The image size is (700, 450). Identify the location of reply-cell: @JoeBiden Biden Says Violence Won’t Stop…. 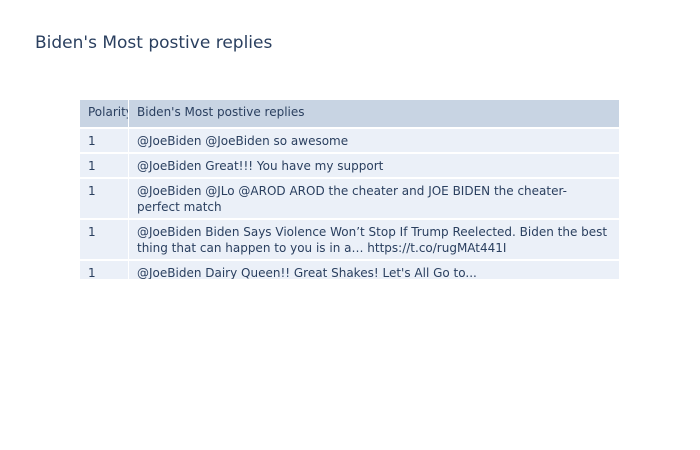
(373, 239).